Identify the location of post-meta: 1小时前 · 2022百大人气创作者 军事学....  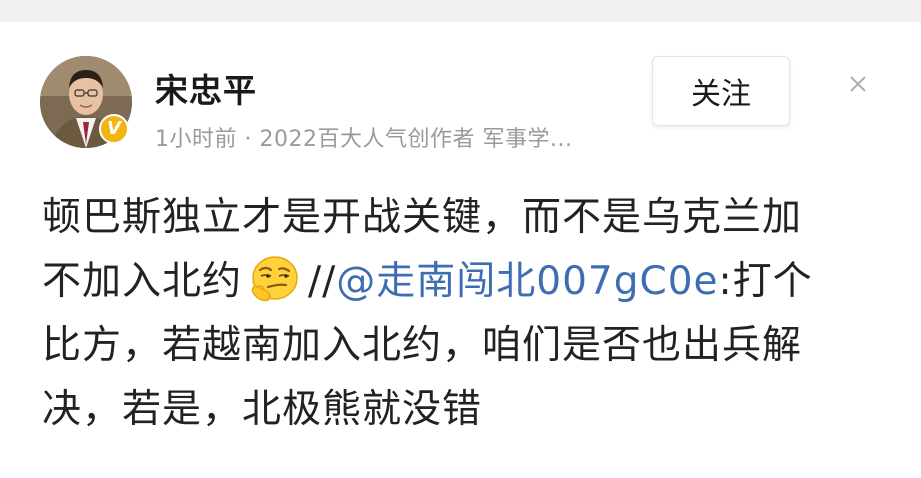
(364, 139).